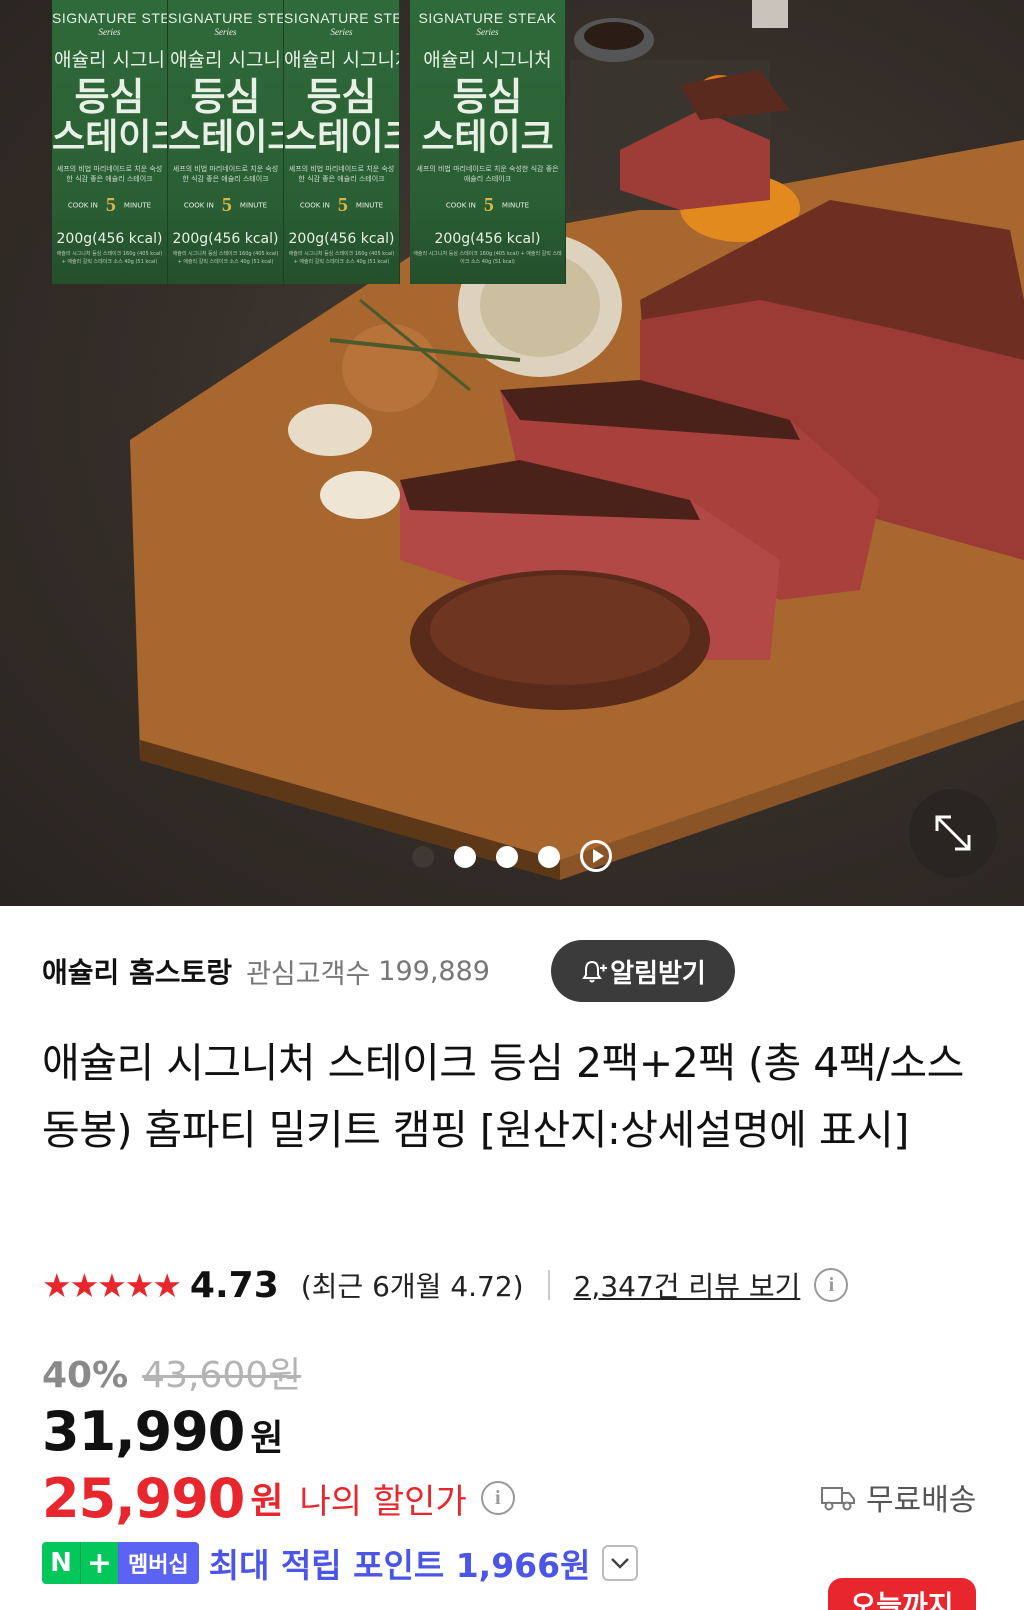 The image size is (1024, 1610). Describe the element at coordinates (412, 1286) in the screenshot. I see `recent-rating: (최근 6개월 4.72)` at that location.